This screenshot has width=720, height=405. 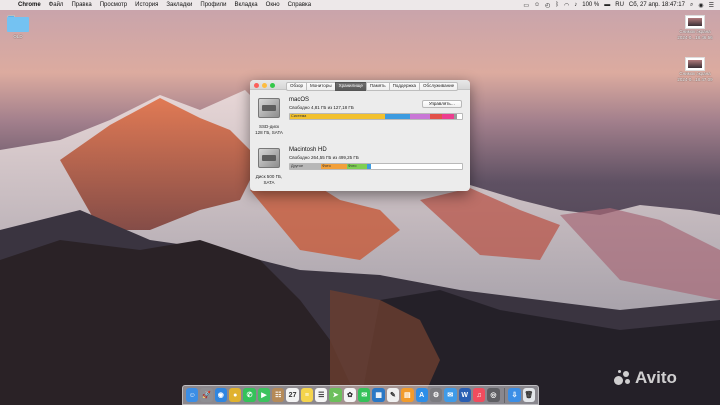 What do you see at coordinates (269, 109) in the screenshot?
I see `ssd-drive-icon` at bounding box center [269, 109].